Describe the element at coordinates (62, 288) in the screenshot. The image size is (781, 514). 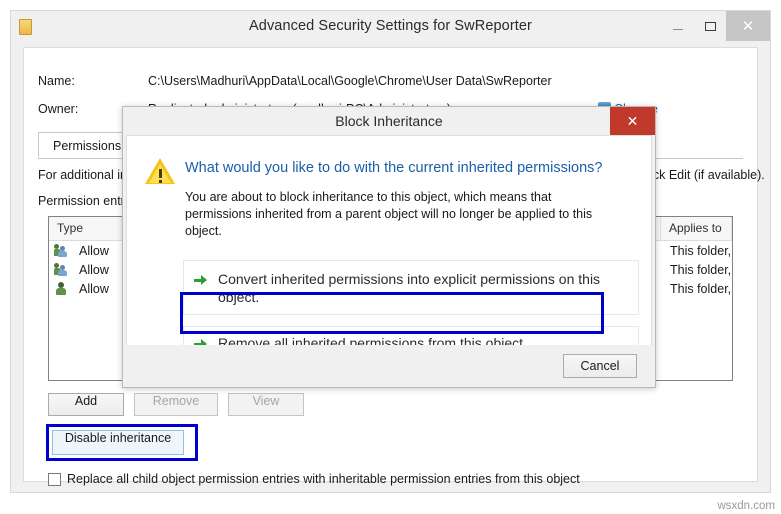
I see `single-user-icon` at that location.